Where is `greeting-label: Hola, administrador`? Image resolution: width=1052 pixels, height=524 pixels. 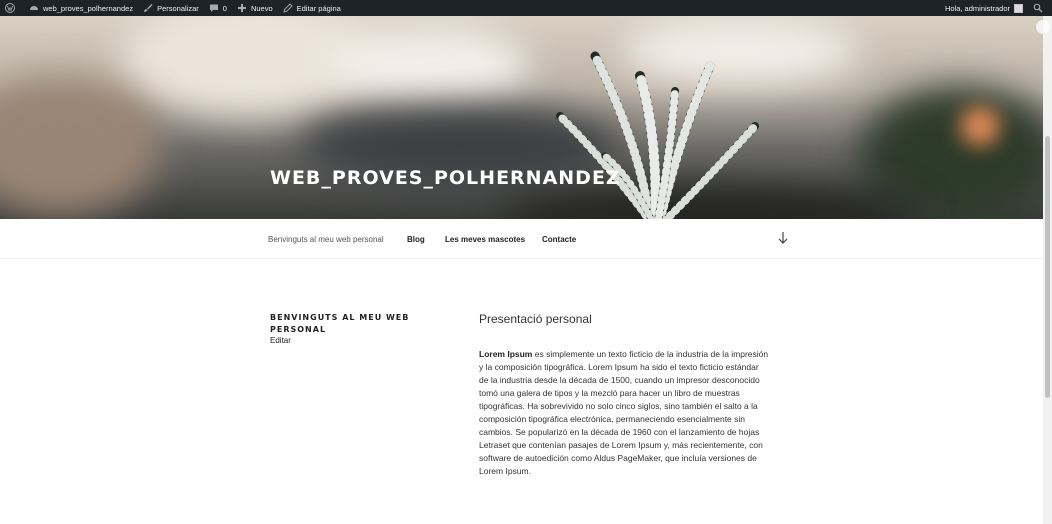
greeting-label: Hola, administrador is located at coordinates (977, 8).